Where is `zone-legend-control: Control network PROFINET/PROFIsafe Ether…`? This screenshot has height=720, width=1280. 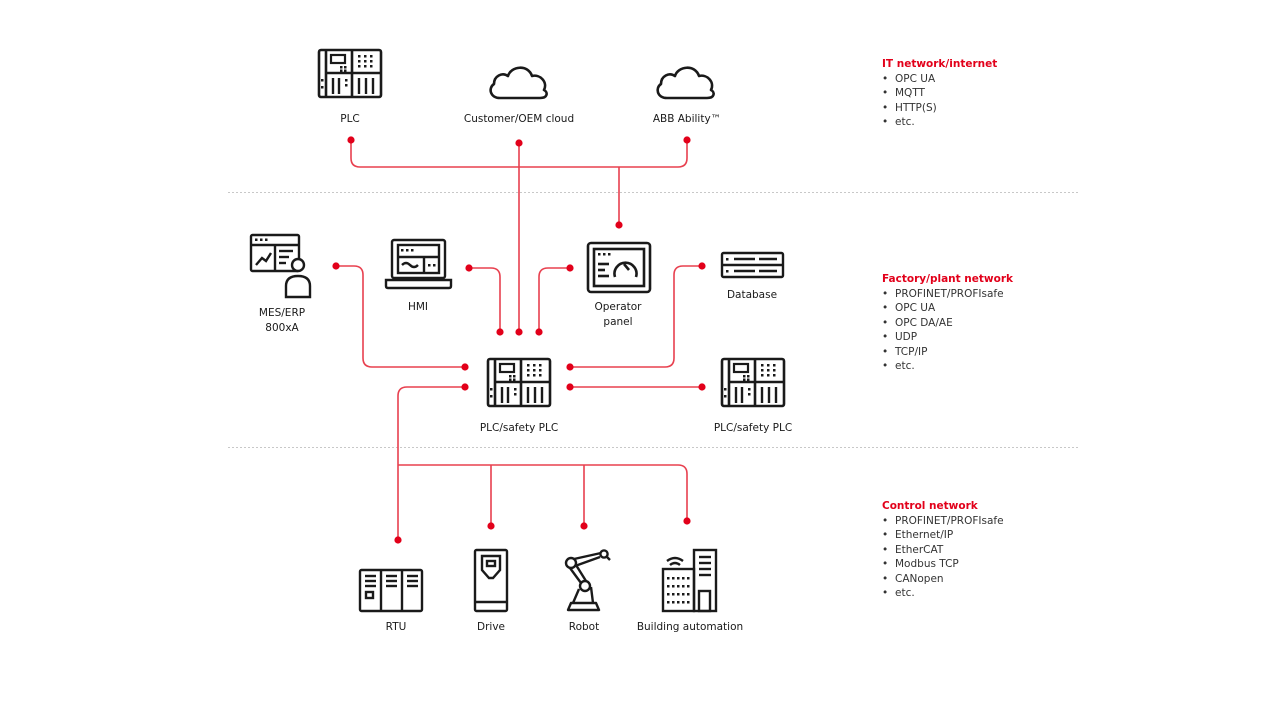
zone-legend-control: Control network PROFINET/PROFIsafe Ether… is located at coordinates (943, 550).